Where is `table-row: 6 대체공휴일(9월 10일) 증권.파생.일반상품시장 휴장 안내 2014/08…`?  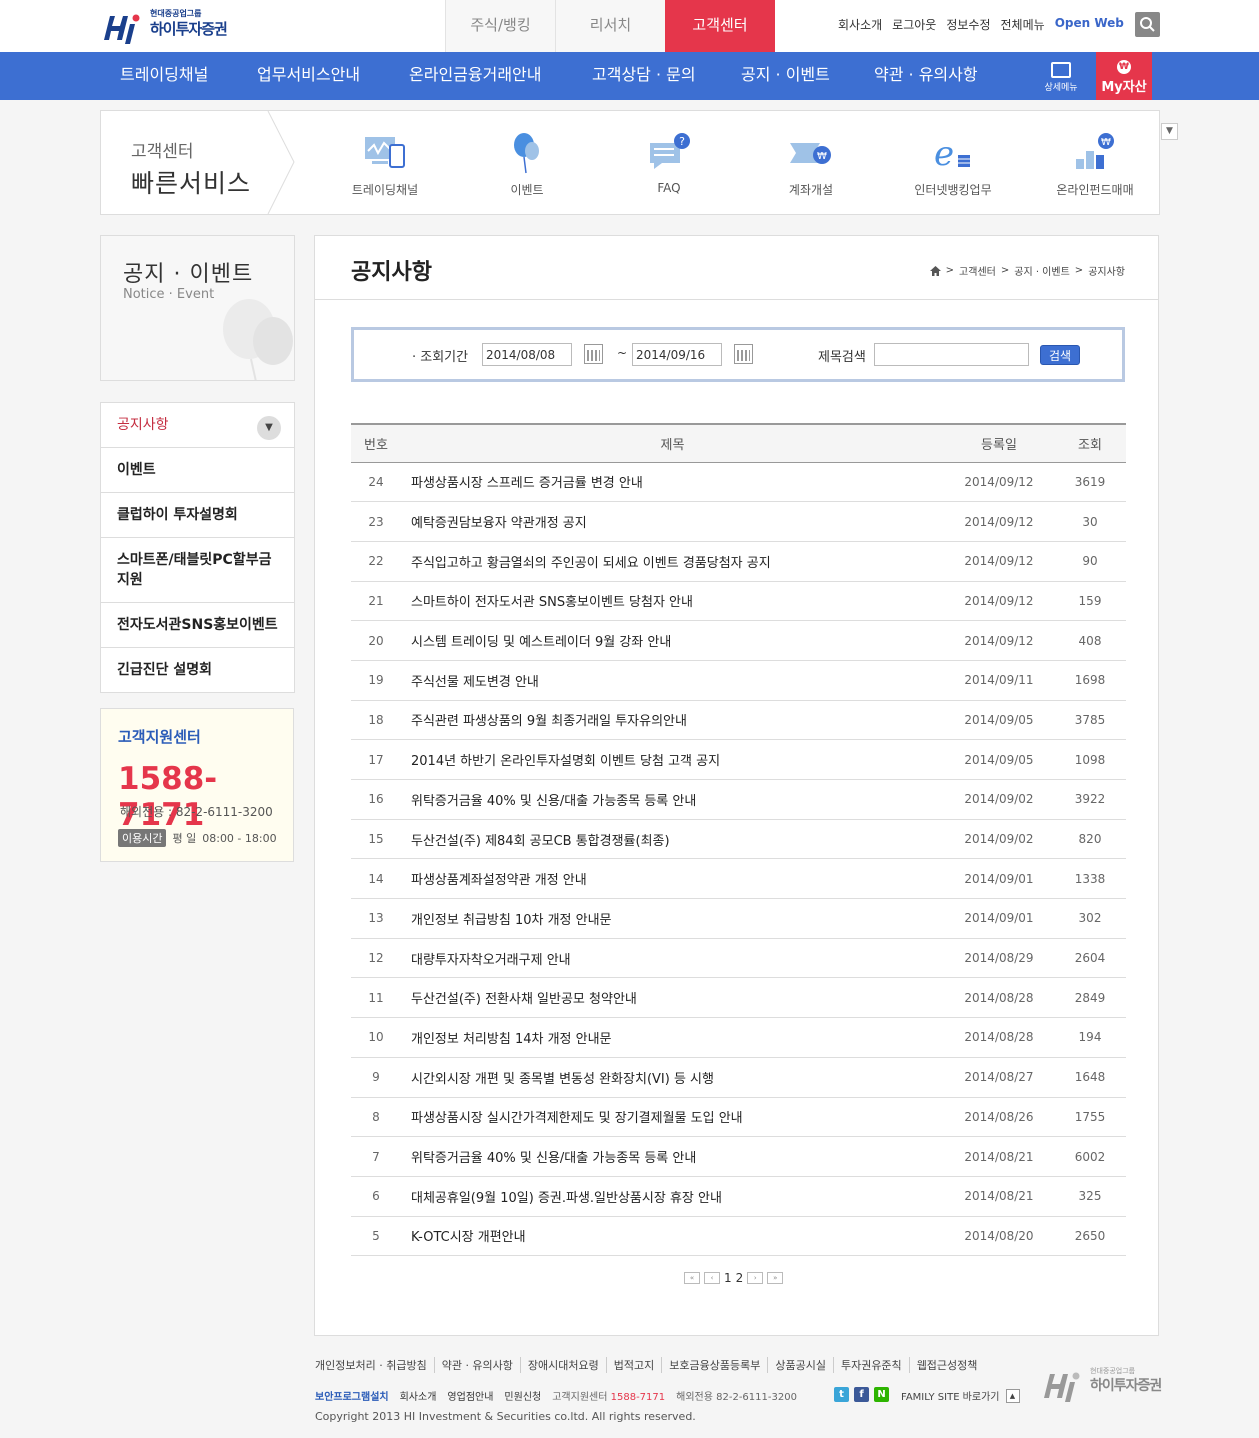
table-row: 6 대체공휴일(9월 10일) 증권.파생.일반상품시장 휴장 안내 2014/08… is located at coordinates (738, 1196).